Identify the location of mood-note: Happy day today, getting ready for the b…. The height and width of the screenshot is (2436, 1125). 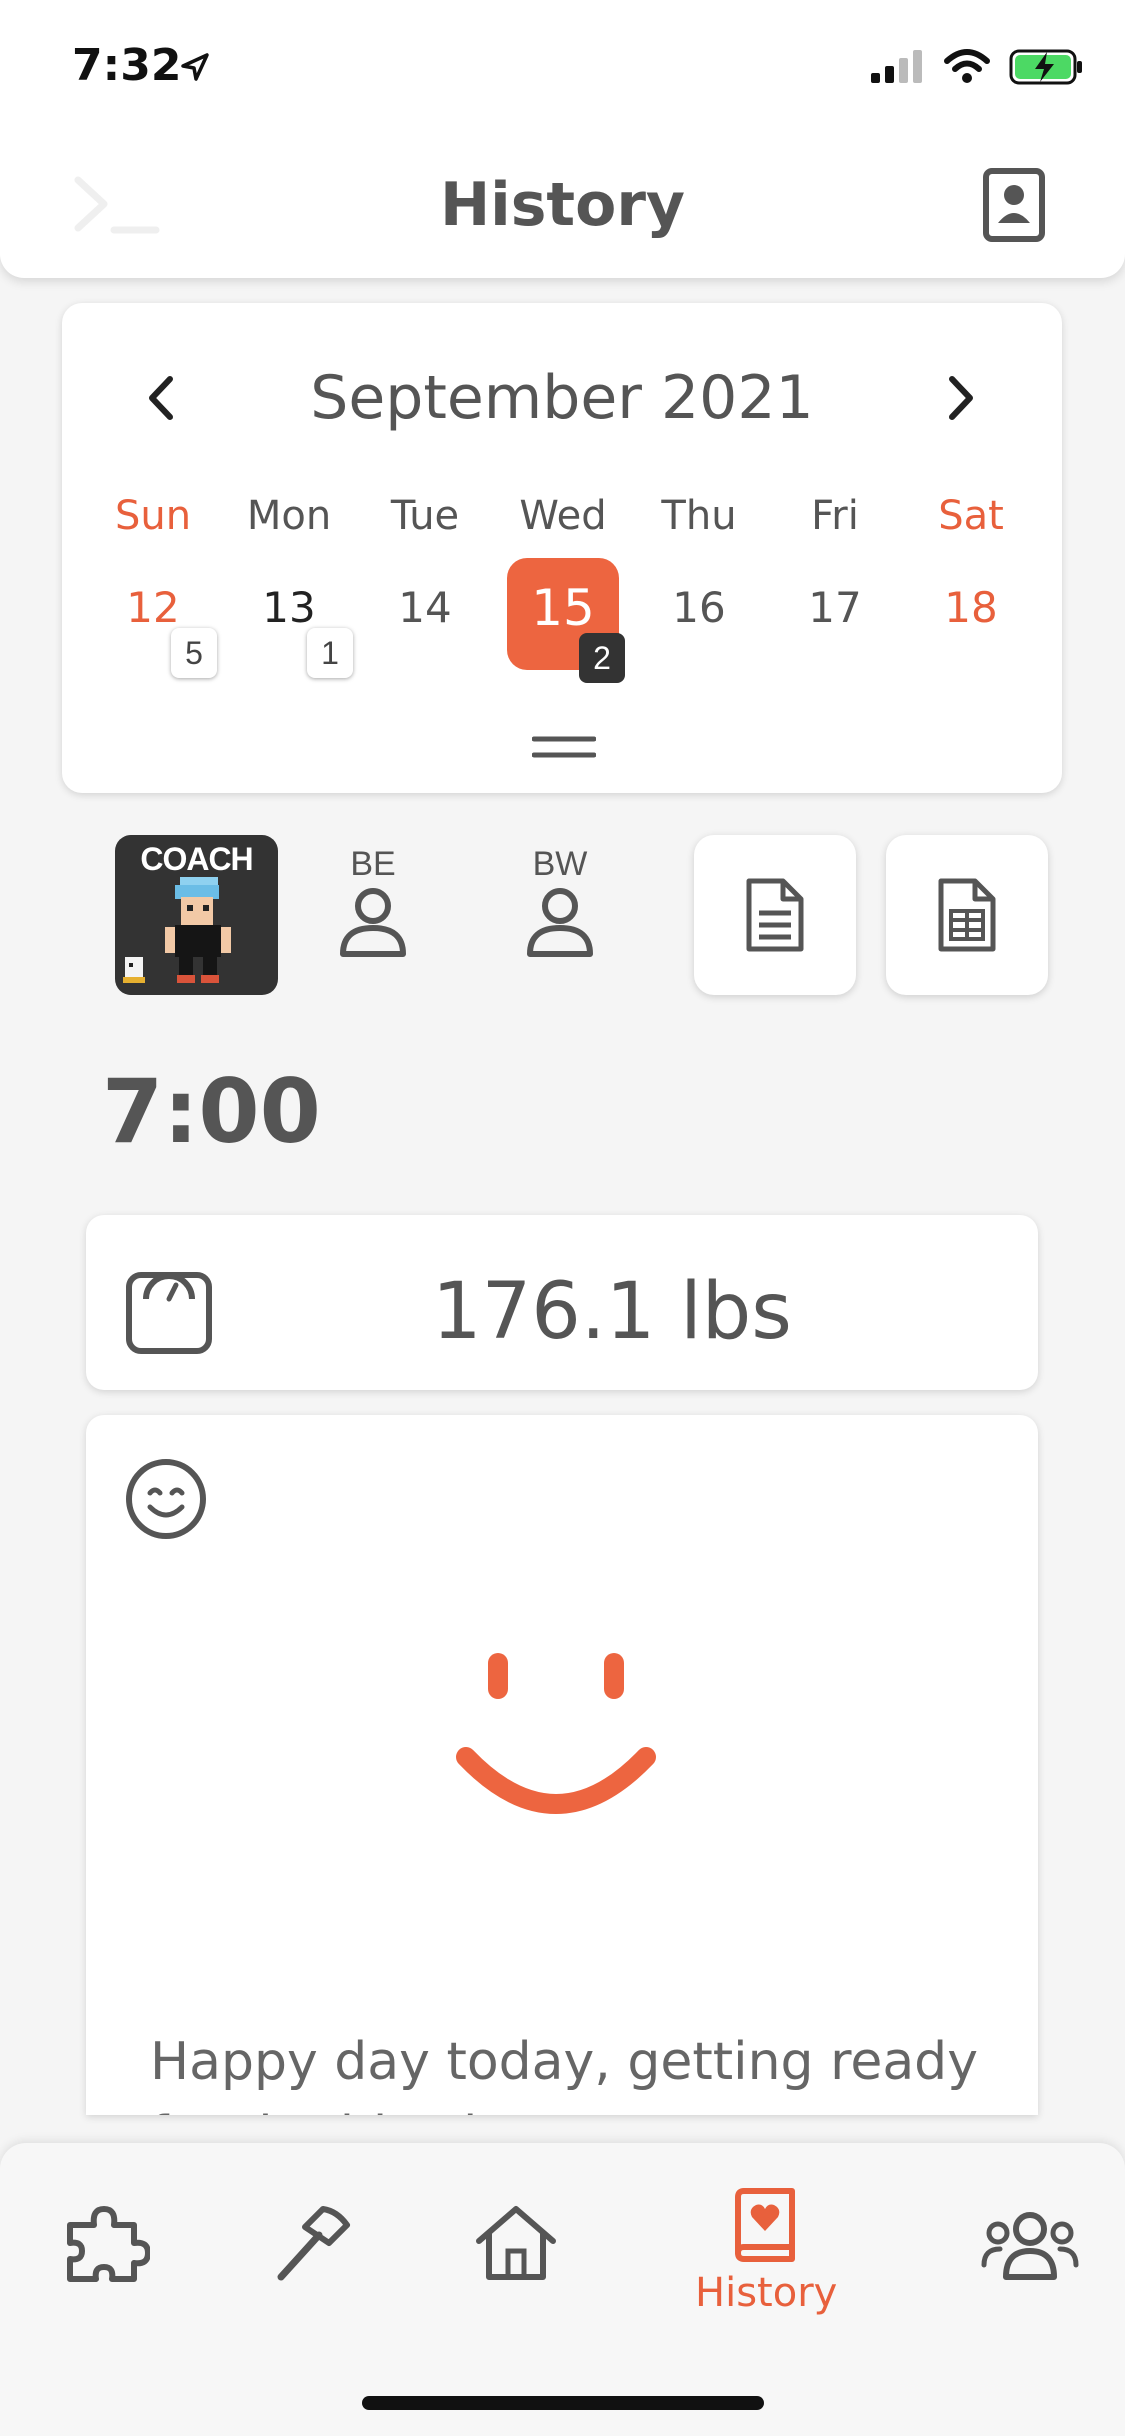
(564, 2073).